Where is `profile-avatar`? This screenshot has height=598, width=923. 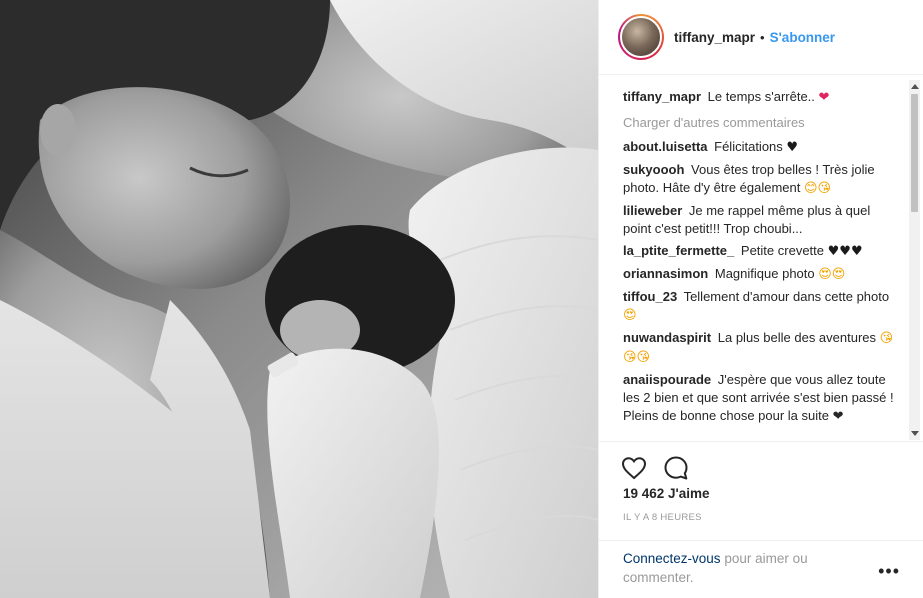
profile-avatar is located at coordinates (641, 37).